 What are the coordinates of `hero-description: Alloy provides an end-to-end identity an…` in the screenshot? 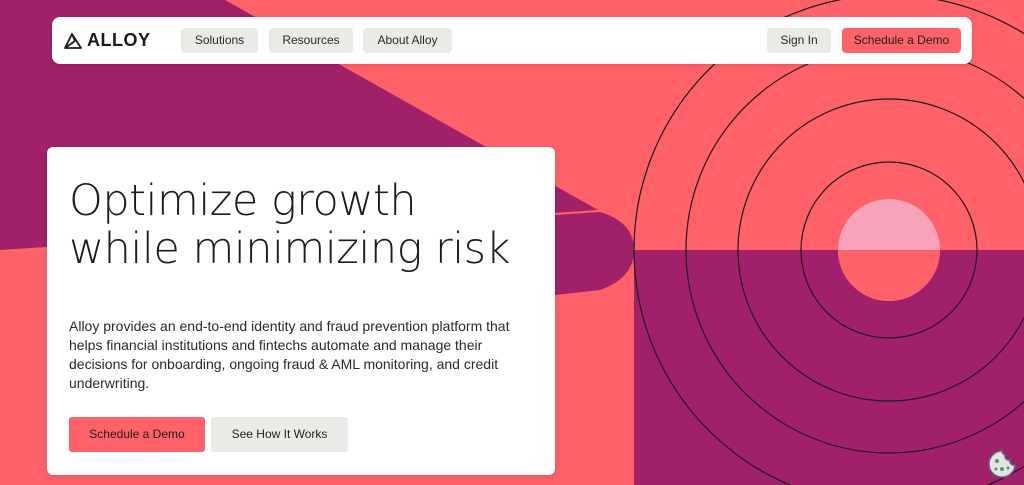 It's located at (289, 354).